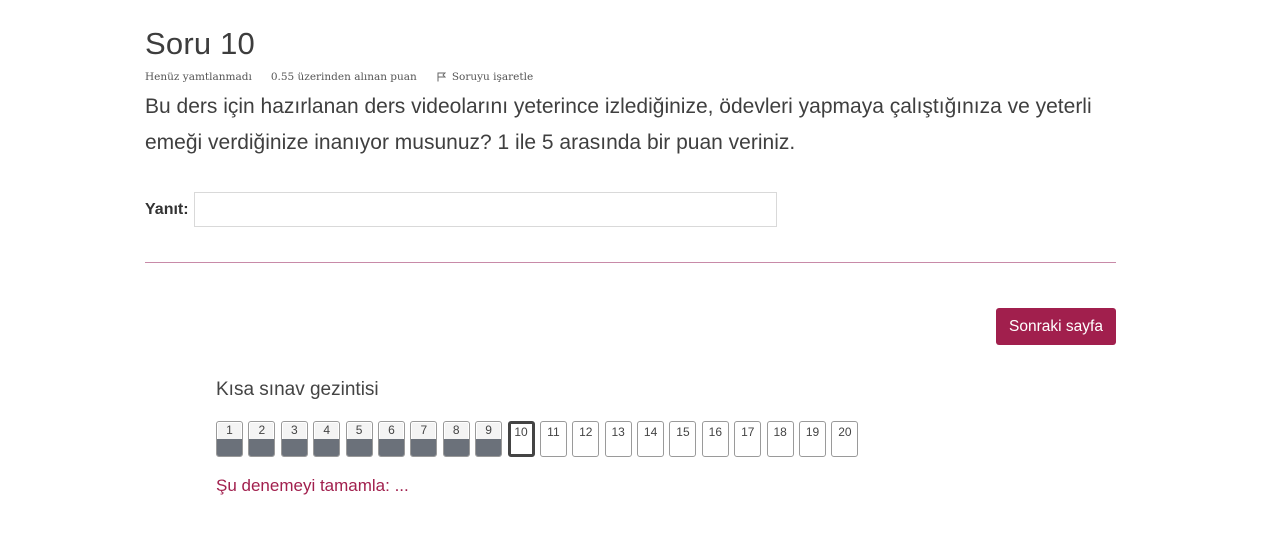 The height and width of the screenshot is (546, 1280). Describe the element at coordinates (553, 432) in the screenshot. I see `quiz-nav-number: 11` at that location.